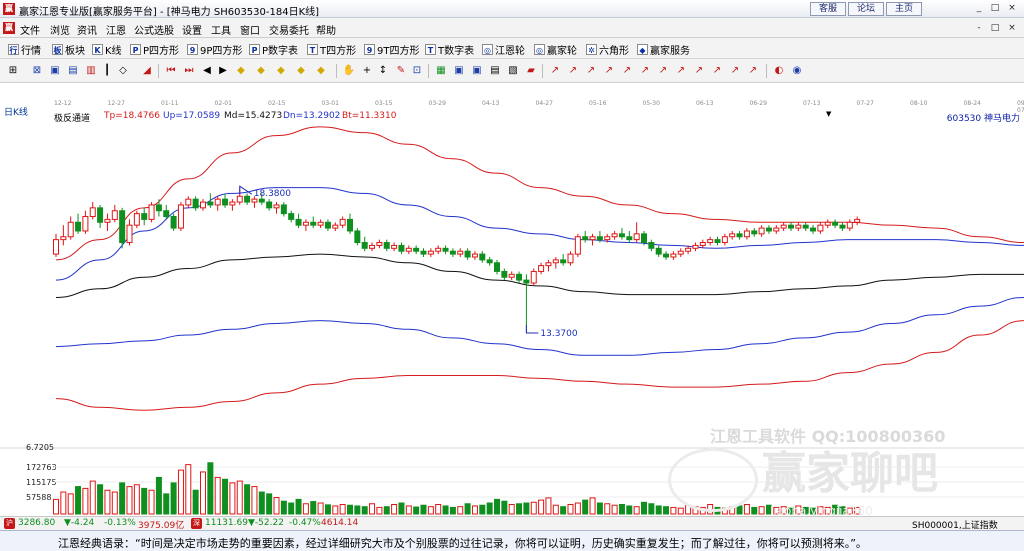 The height and width of the screenshot is (551, 1024). I want to click on toolbar-p-square-button: P P四方形, so click(155, 49).